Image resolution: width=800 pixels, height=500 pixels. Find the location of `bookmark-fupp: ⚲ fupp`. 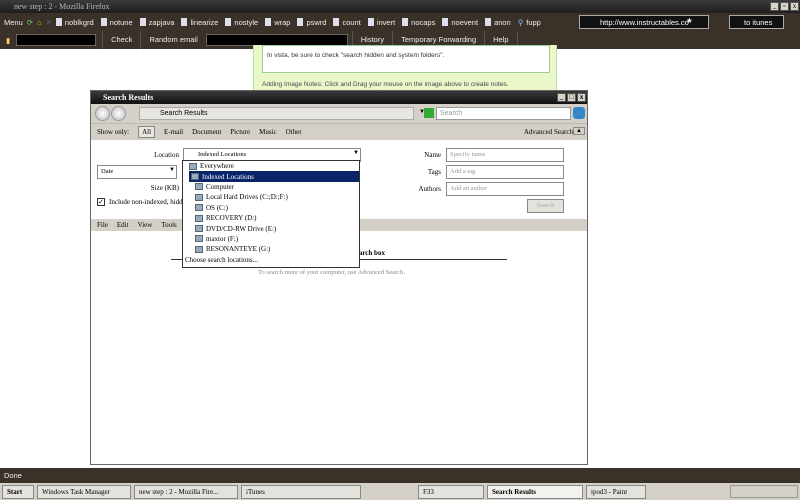

bookmark-fupp: ⚲ fupp is located at coordinates (529, 22).